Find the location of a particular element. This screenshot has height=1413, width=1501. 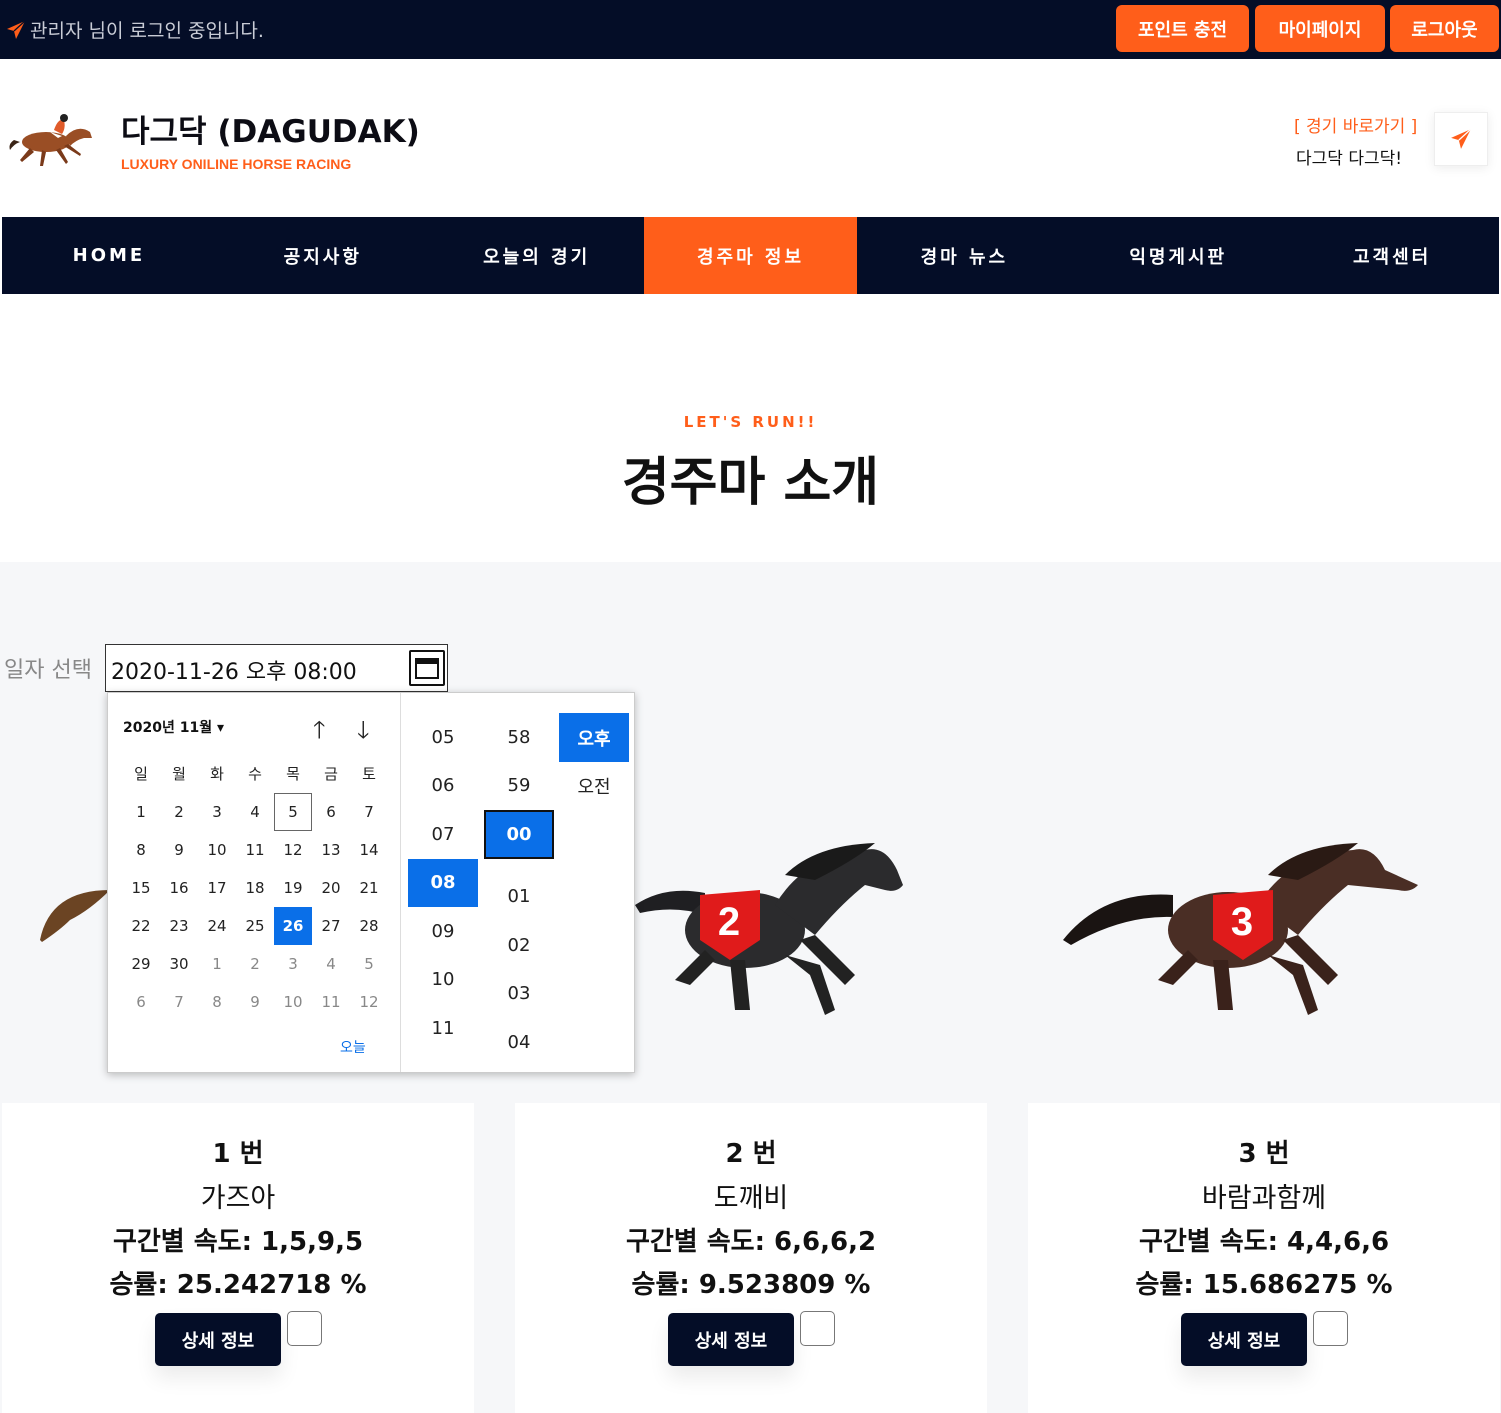

calendar-day-next-month: 4 is located at coordinates (331, 964).